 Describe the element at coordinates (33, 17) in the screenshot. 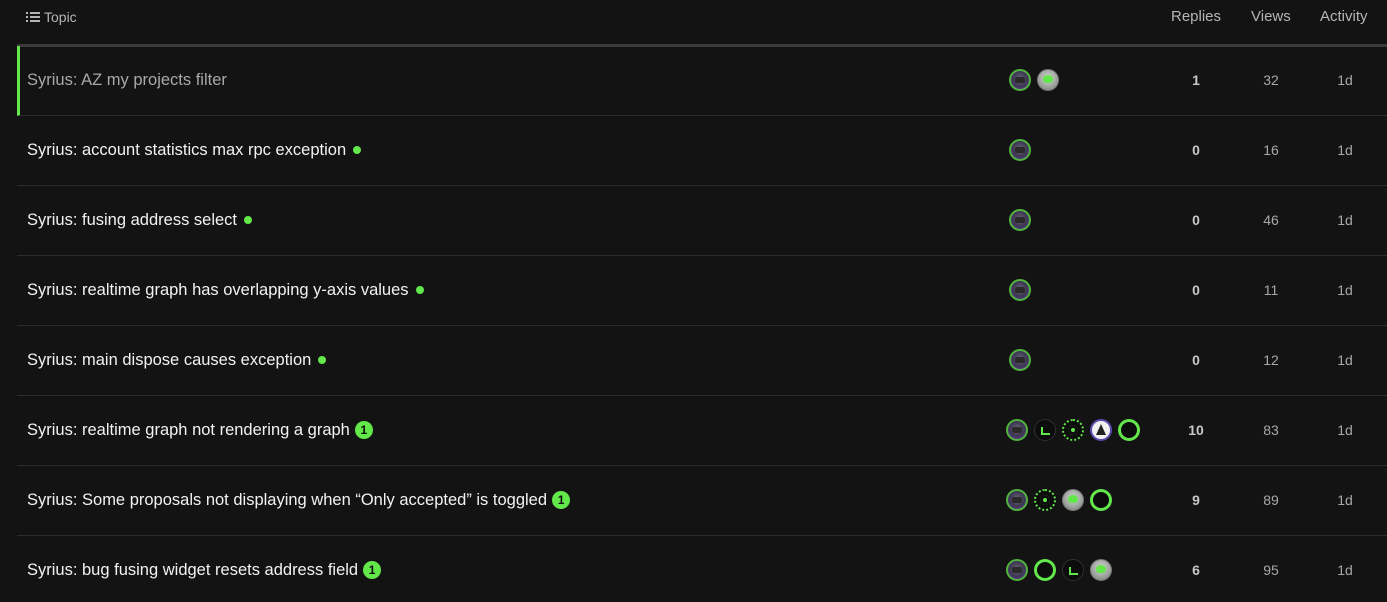

I see `list-icon` at that location.